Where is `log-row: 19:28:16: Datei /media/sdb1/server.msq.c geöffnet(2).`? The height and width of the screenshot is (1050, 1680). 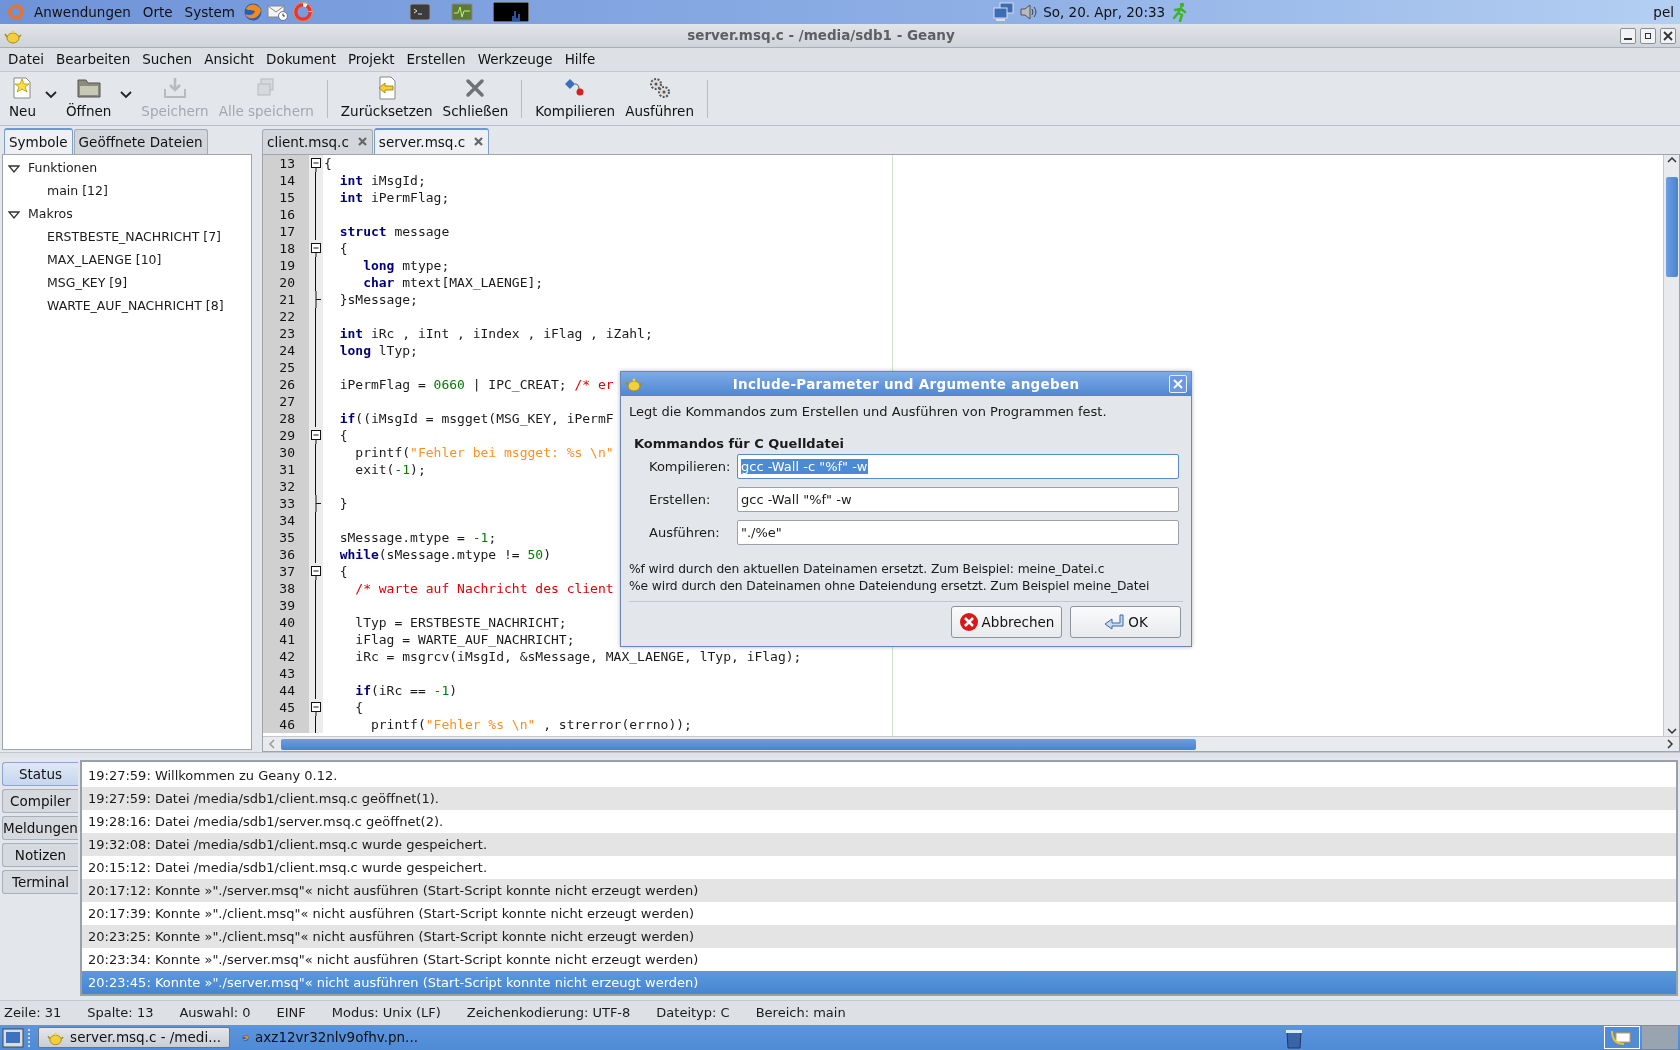 log-row: 19:28:16: Datei /media/sdb1/server.msq.c geöffnet(2). is located at coordinates (879, 821).